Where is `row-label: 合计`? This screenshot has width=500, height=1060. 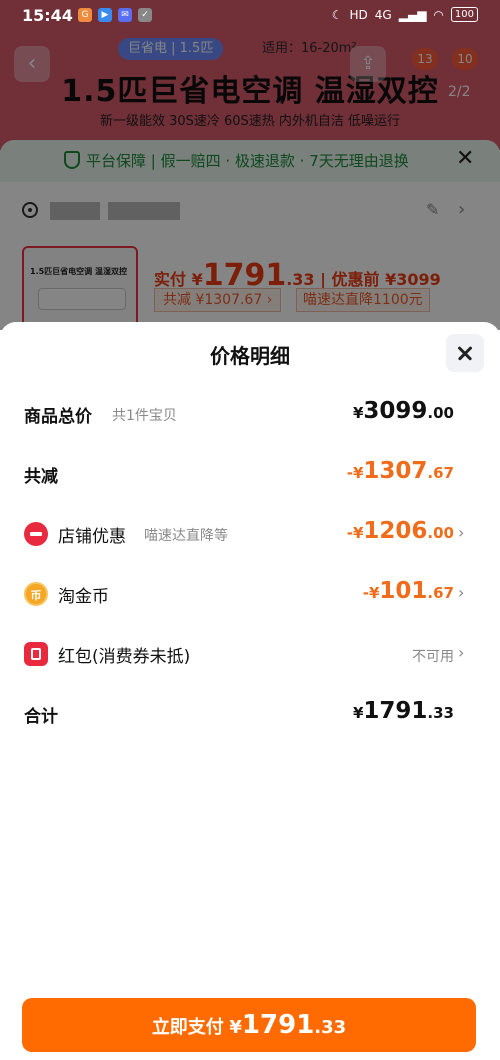
row-label: 合计 is located at coordinates (41, 717).